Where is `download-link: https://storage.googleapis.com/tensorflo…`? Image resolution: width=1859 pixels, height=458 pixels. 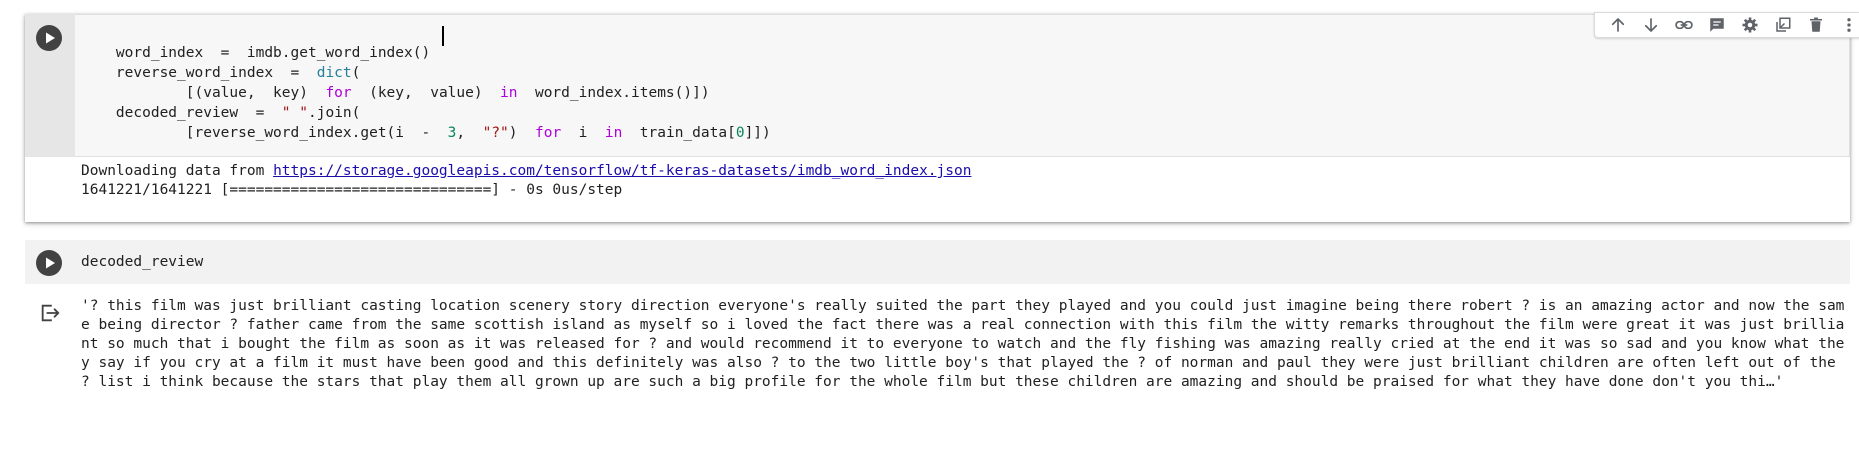
download-link: https://storage.googleapis.com/tensorflo… is located at coordinates (622, 171).